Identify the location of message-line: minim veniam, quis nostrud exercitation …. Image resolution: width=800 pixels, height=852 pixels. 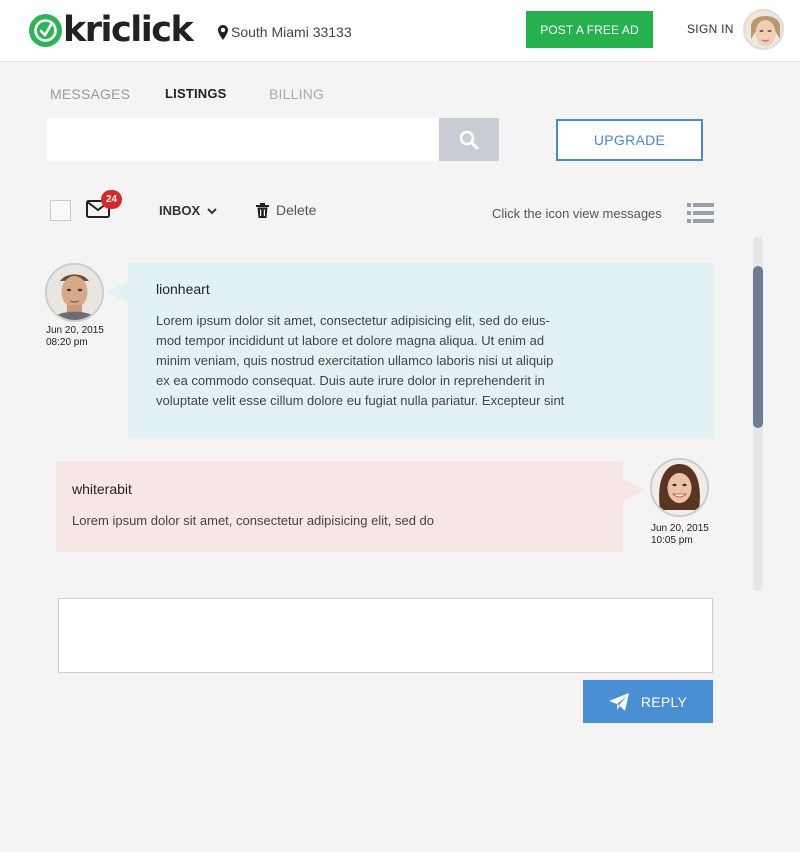
(355, 360).